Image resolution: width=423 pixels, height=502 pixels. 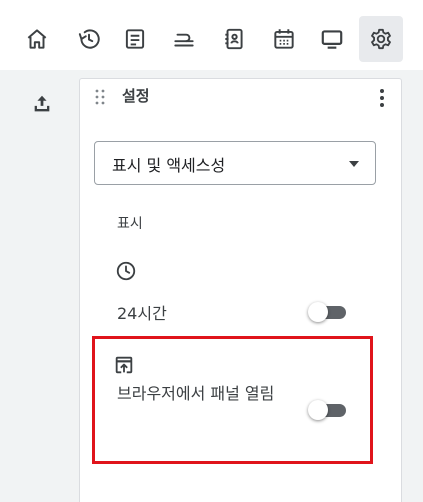 I want to click on section-label-display: 표시, so click(x=130, y=224).